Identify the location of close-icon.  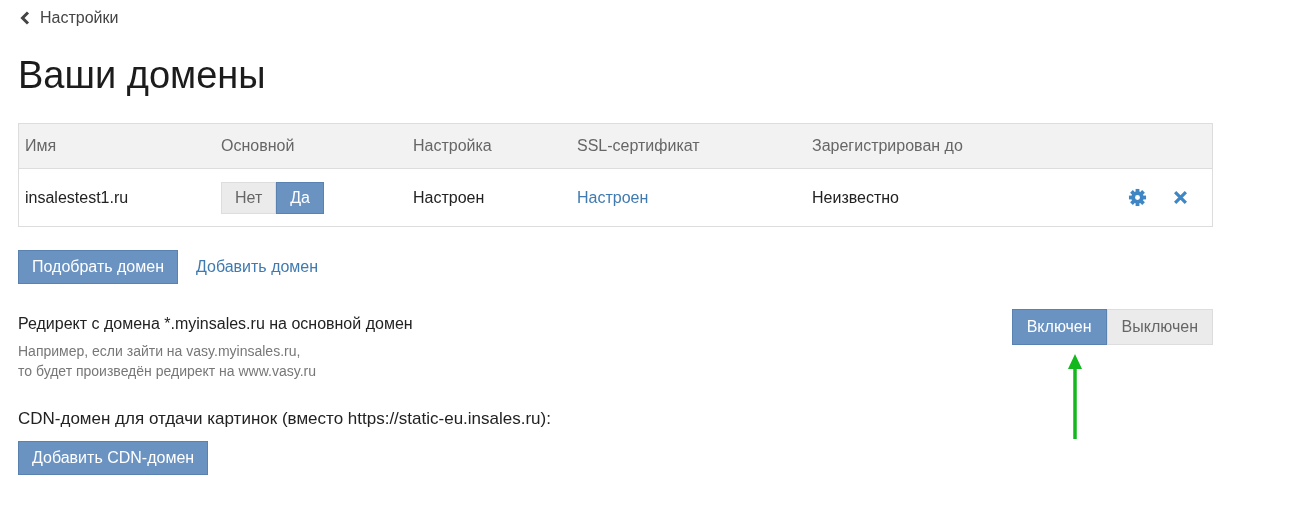
(1180, 197).